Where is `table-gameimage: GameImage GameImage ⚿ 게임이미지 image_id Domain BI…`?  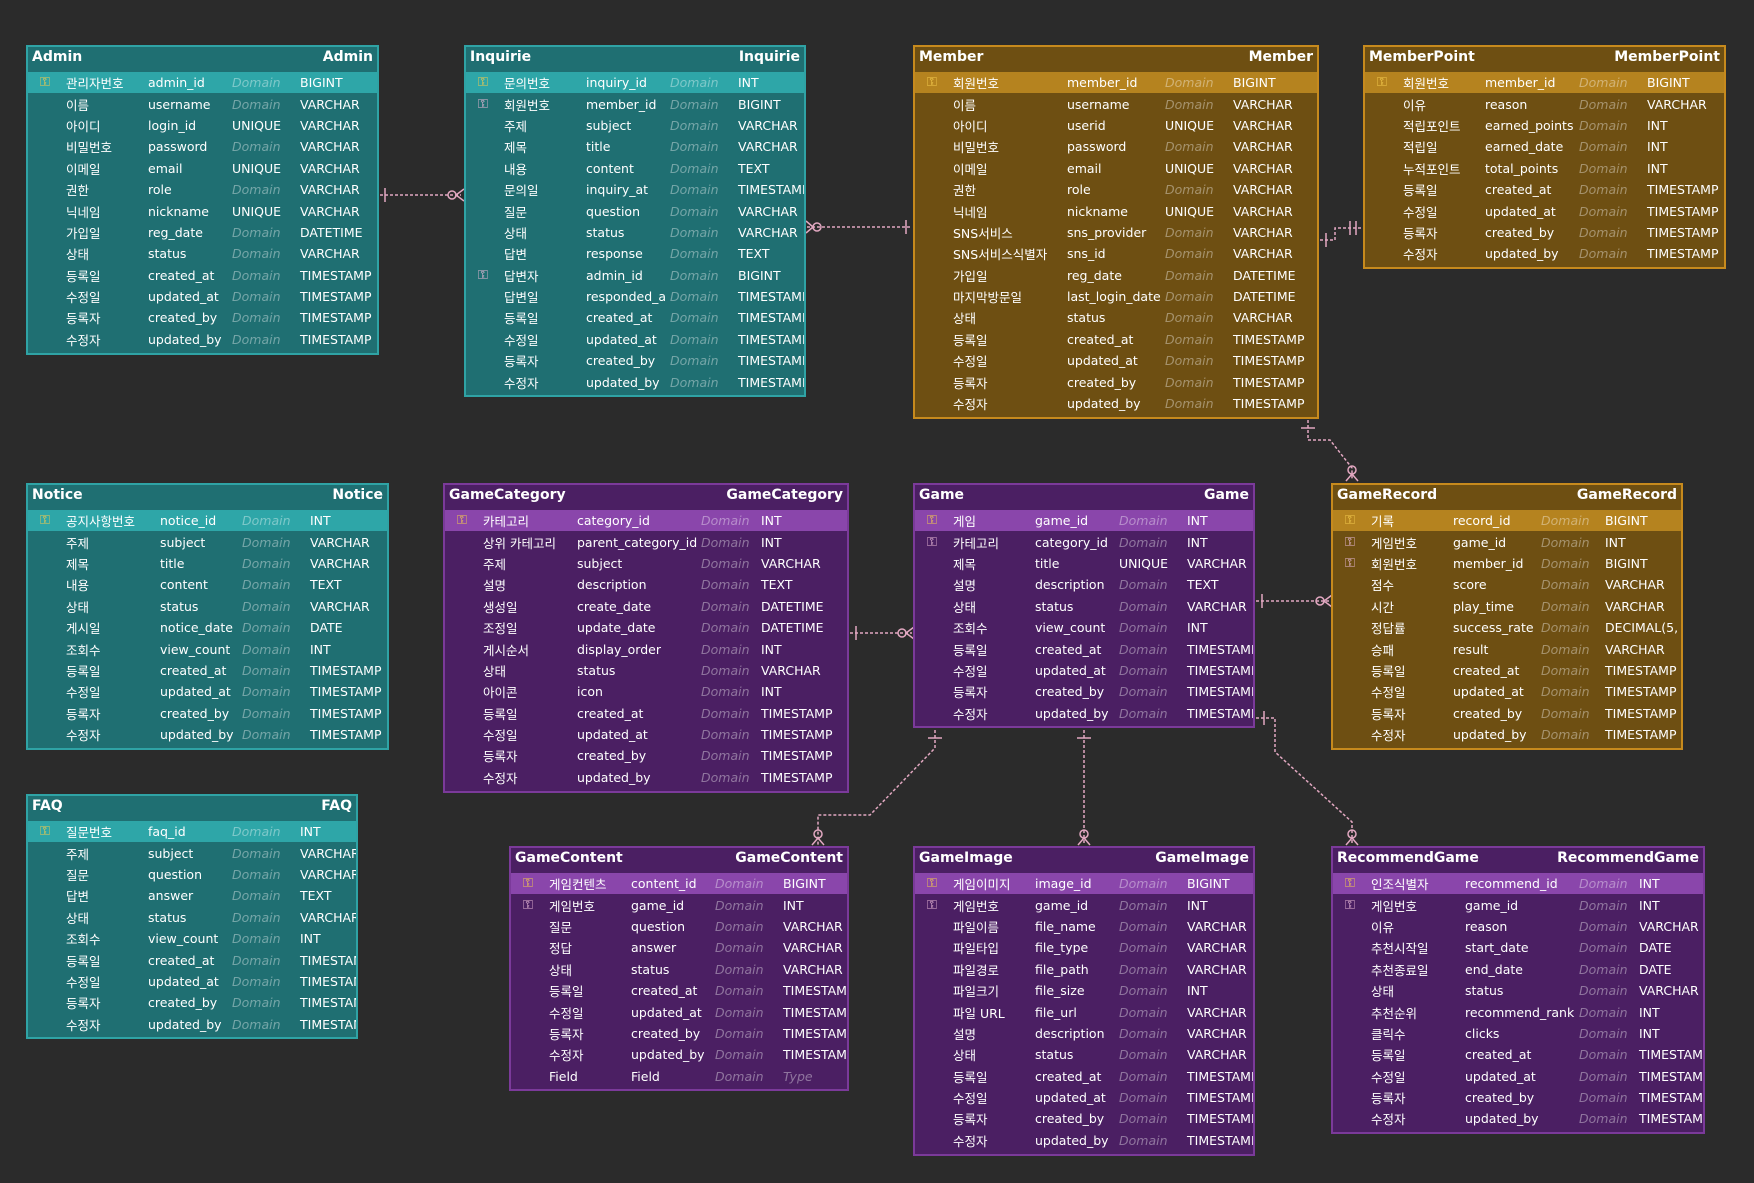
table-gameimage: GameImage GameImage ⚿ 게임이미지 image_id Domain BI… is located at coordinates (1084, 1001).